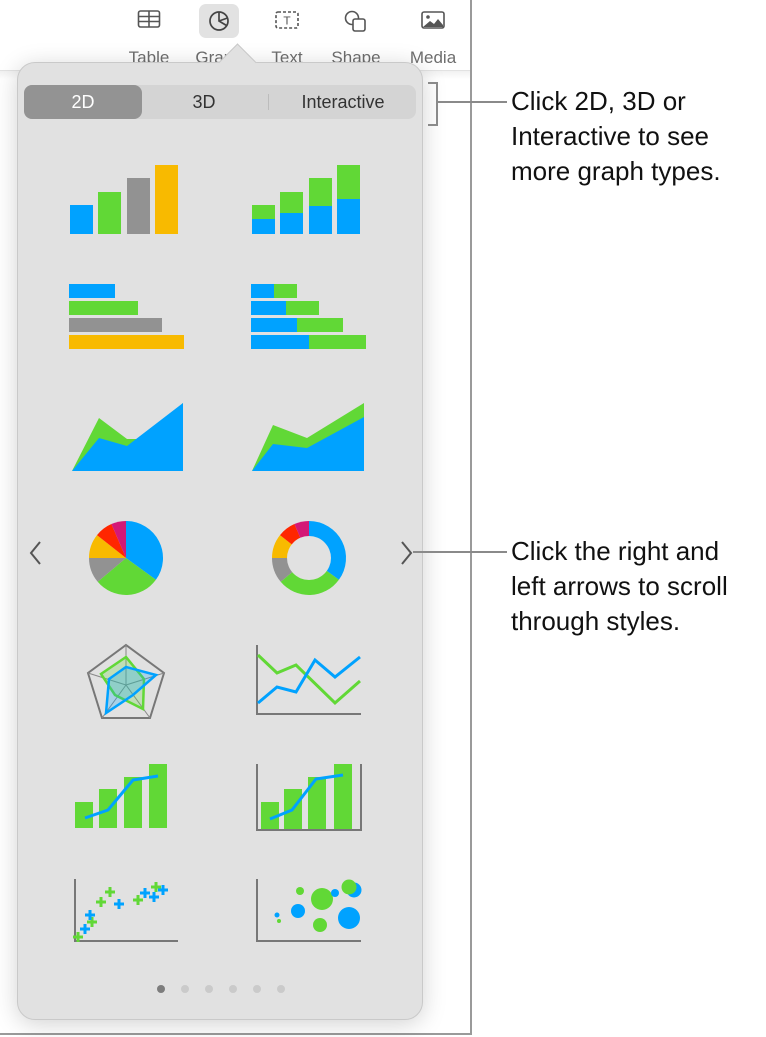 The image size is (766, 1037). Describe the element at coordinates (124, 199) in the screenshot. I see `column-chart-icon` at that location.